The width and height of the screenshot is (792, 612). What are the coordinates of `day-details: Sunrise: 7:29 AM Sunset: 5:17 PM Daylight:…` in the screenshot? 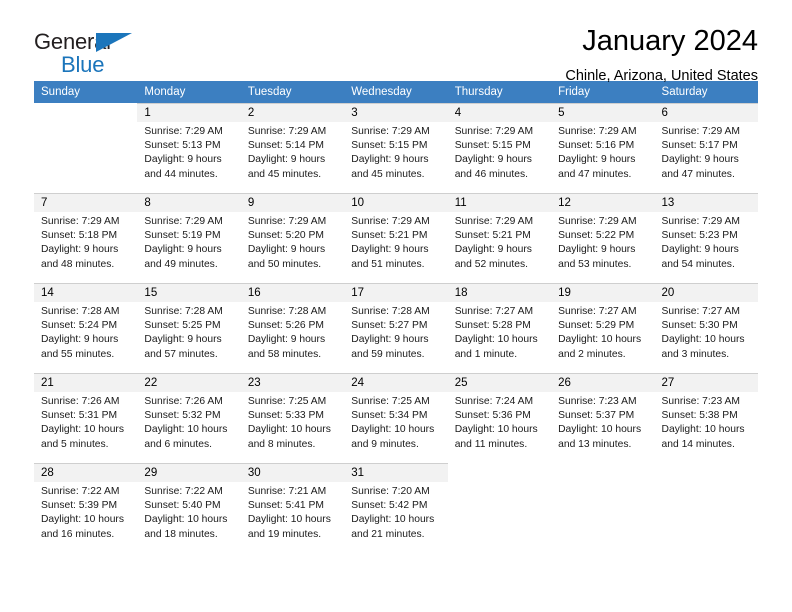 It's located at (706, 152).